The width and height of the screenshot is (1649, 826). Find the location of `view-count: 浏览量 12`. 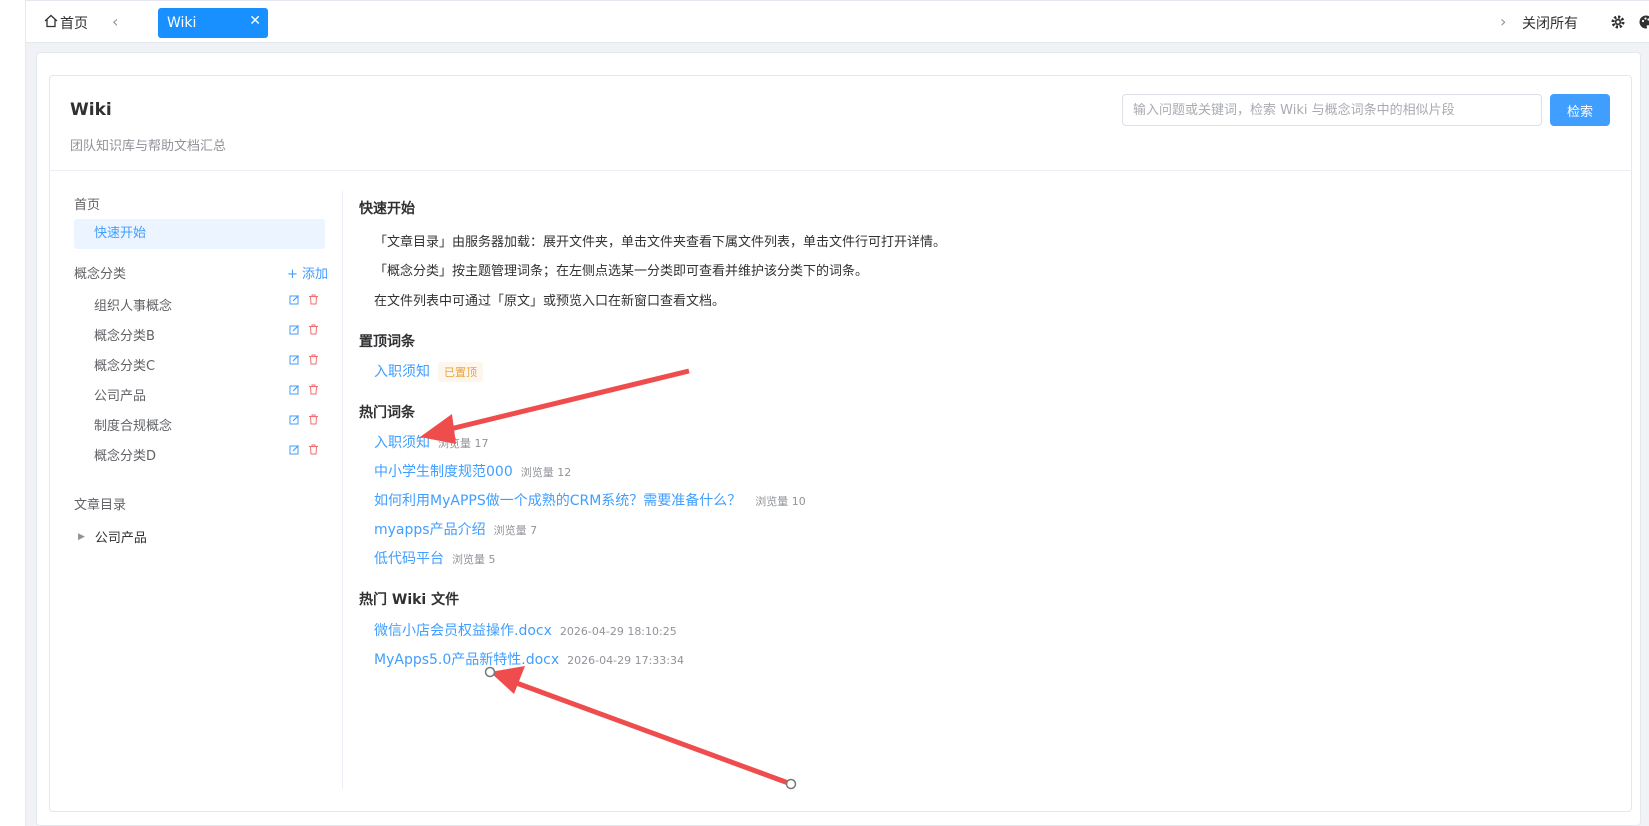

view-count: 浏览量 12 is located at coordinates (546, 472).